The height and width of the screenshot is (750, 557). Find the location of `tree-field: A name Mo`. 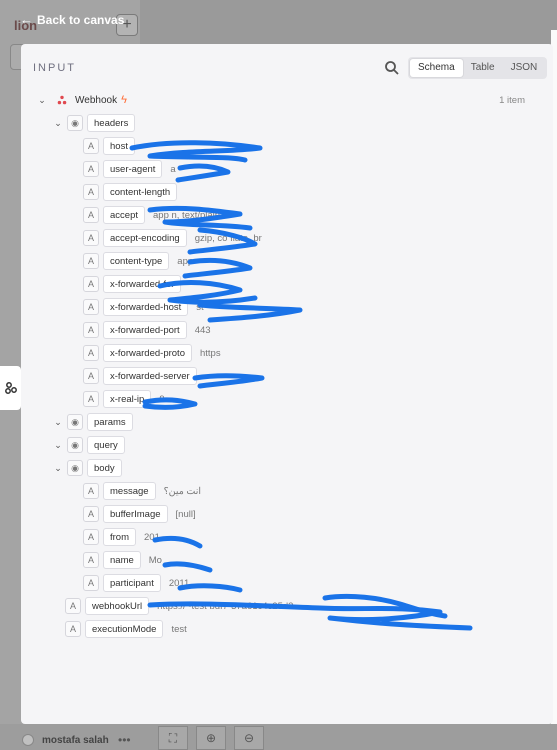

tree-field: A name Mo is located at coordinates (122, 560).